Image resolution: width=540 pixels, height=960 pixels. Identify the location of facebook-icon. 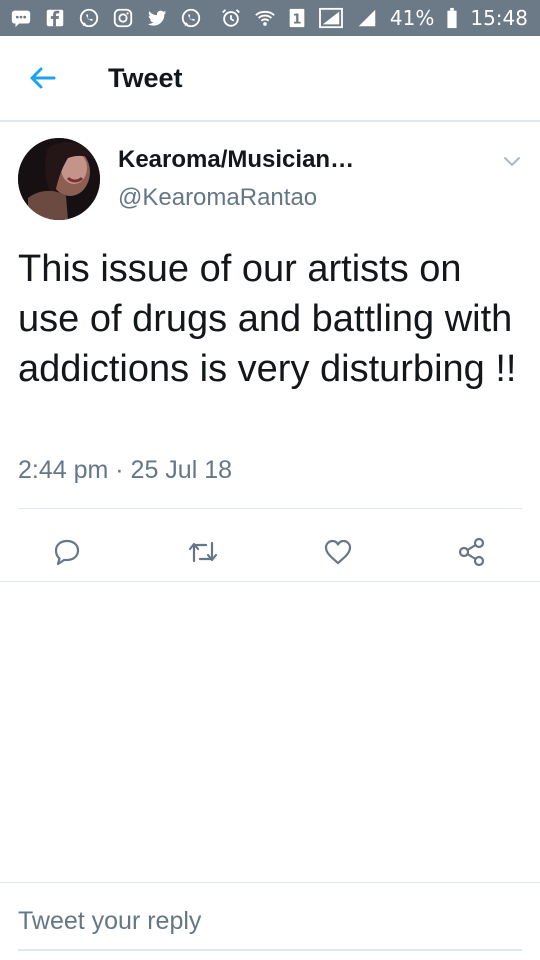
(55, 18).